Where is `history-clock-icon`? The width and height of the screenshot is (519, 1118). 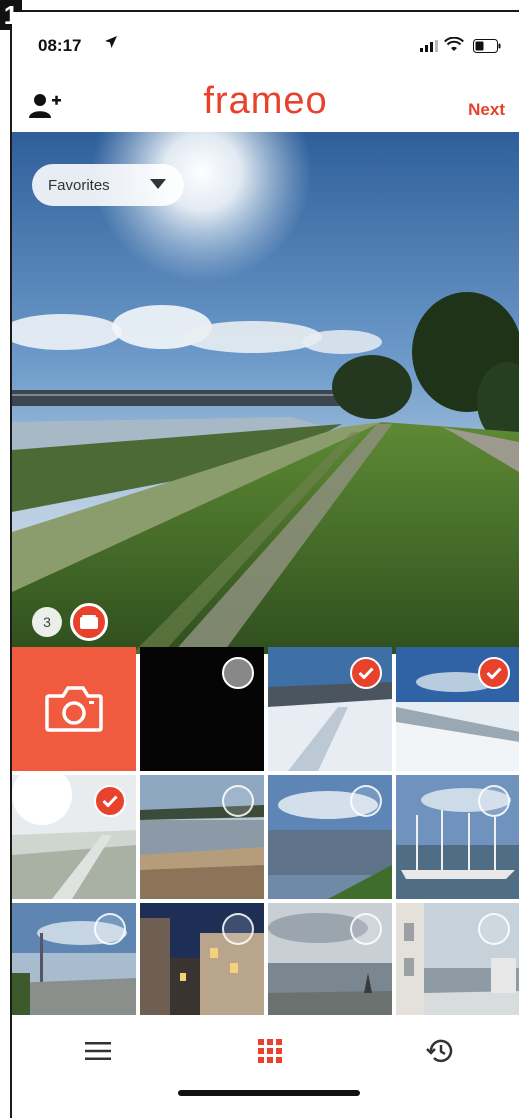
history-clock-icon is located at coordinates (439, 1051).